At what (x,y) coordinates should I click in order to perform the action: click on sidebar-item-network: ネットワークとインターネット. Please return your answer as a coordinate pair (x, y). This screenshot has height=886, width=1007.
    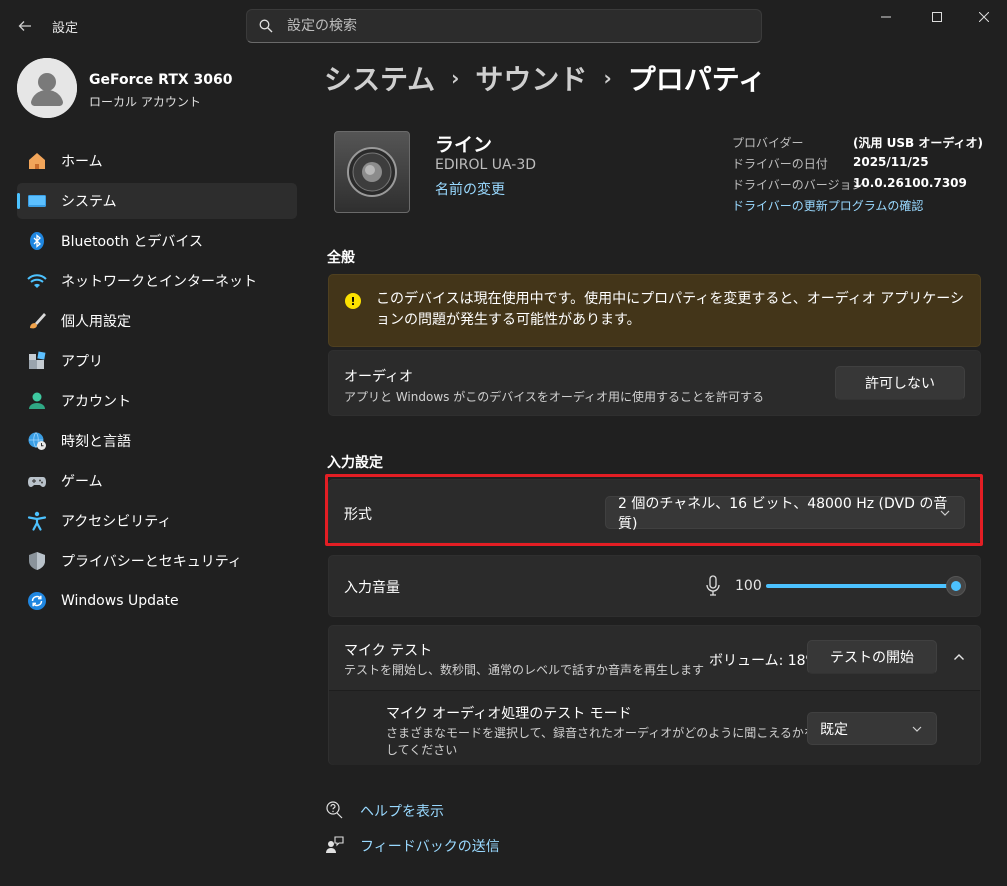
    Looking at the image, I should click on (157, 281).